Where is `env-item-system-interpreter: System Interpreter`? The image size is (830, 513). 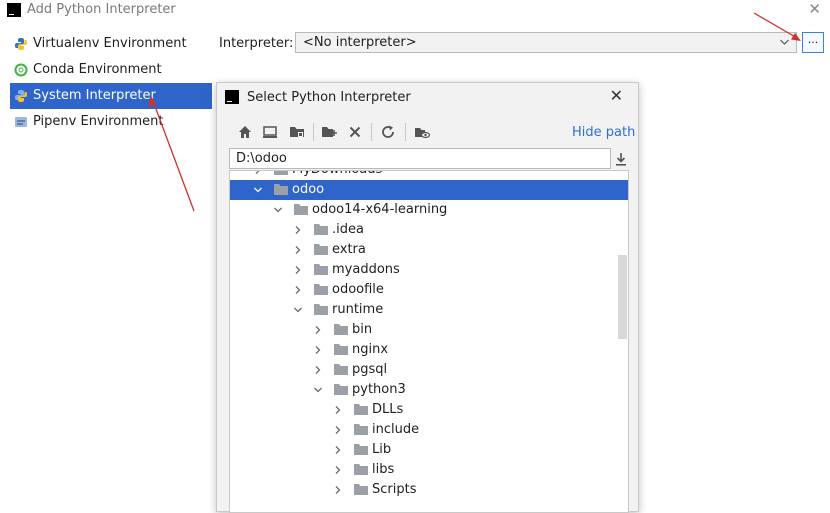 env-item-system-interpreter: System Interpreter is located at coordinates (111, 96).